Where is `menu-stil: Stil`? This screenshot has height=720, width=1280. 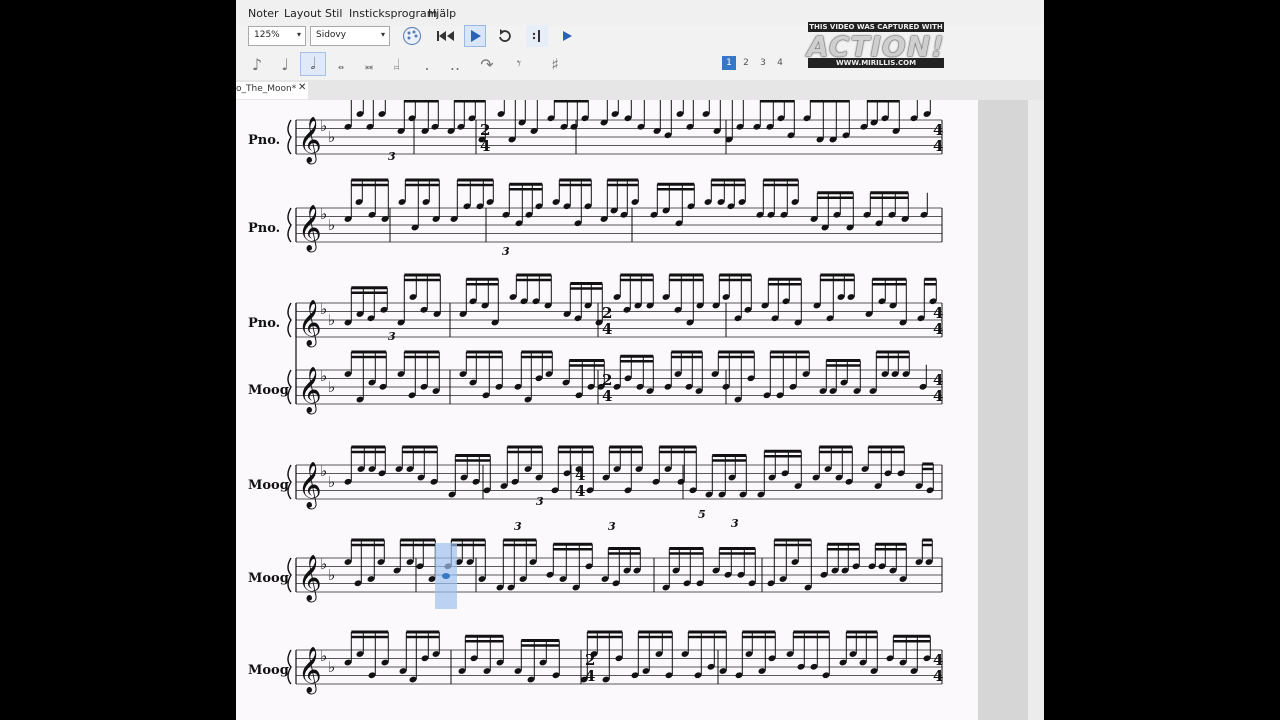
menu-stil: Stil is located at coordinates (333, 13).